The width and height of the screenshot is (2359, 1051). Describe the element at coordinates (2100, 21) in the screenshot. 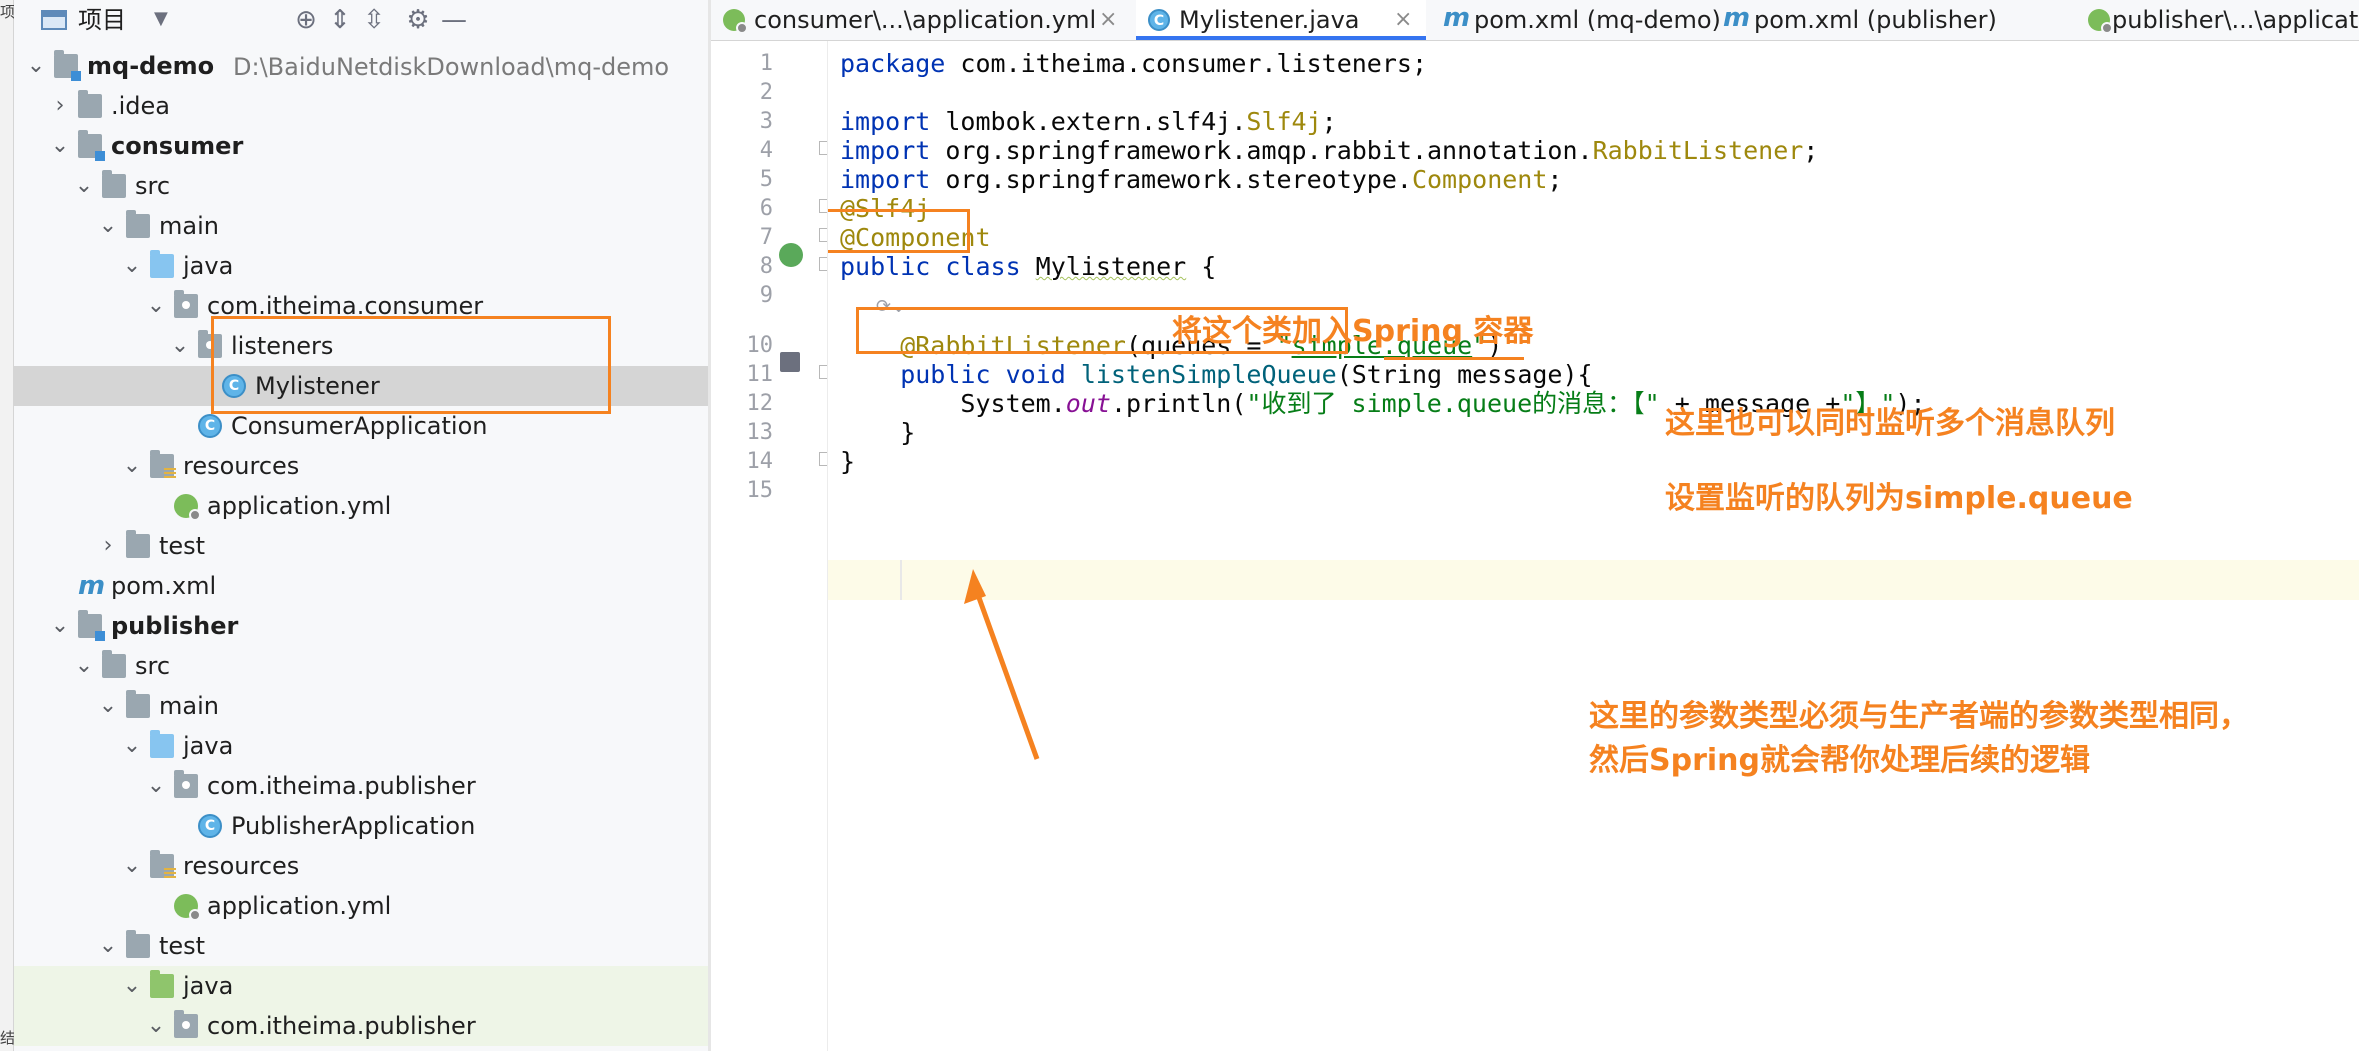

I see `spring-yml-icon` at that location.